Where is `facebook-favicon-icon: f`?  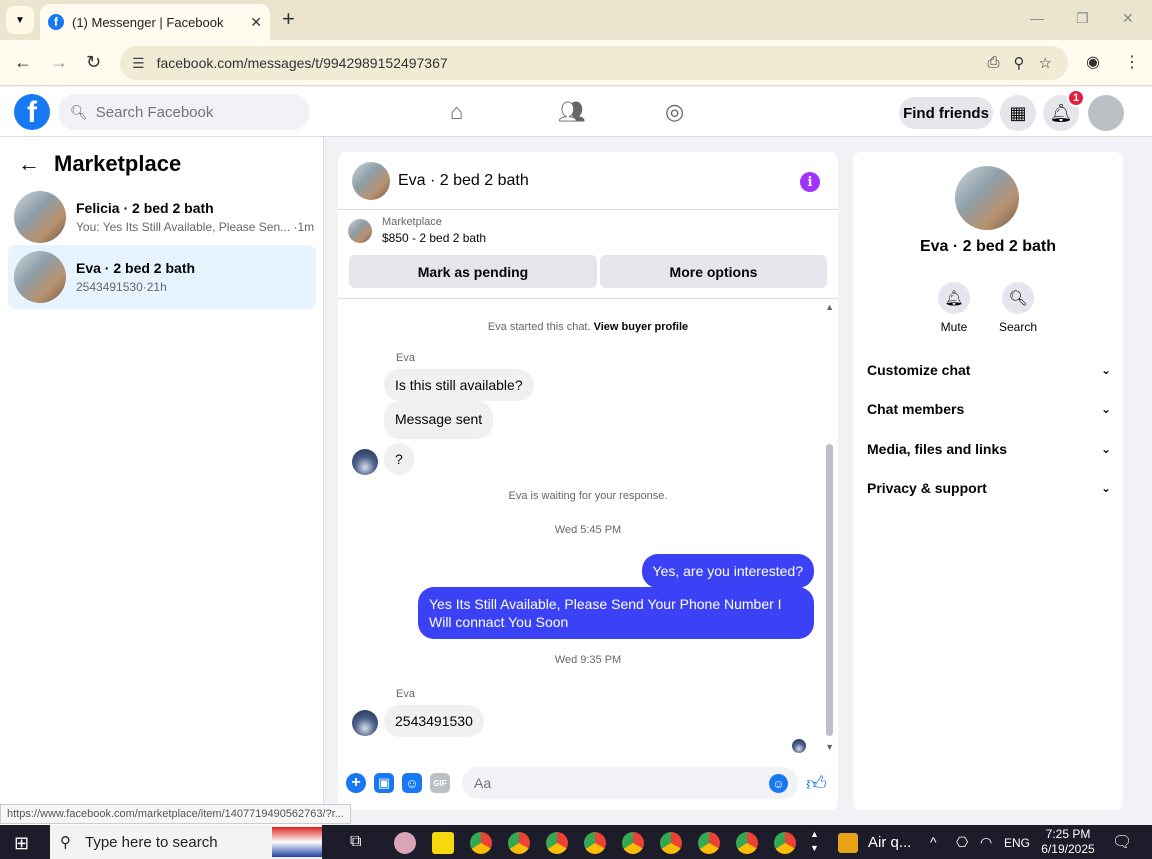
facebook-favicon-icon: f is located at coordinates (56, 22).